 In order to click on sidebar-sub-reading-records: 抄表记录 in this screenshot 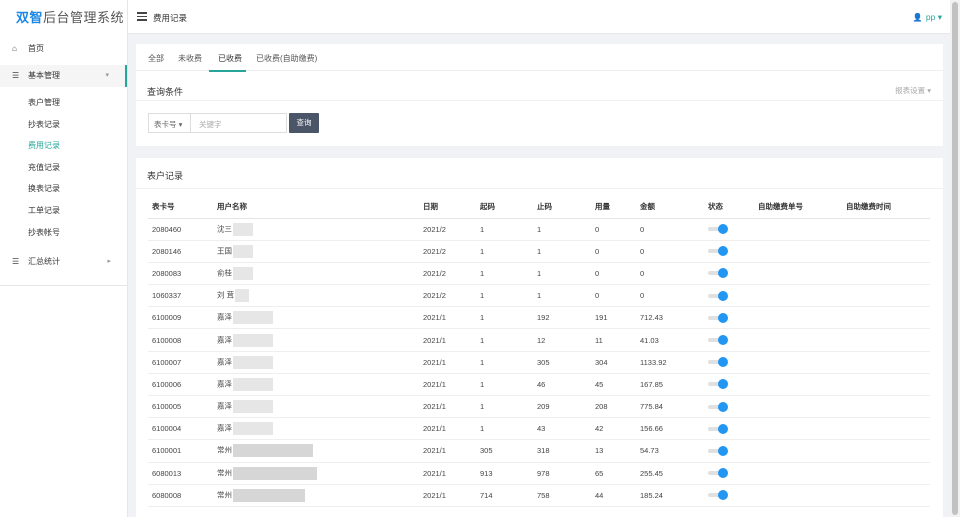, I will do `click(63, 125)`.